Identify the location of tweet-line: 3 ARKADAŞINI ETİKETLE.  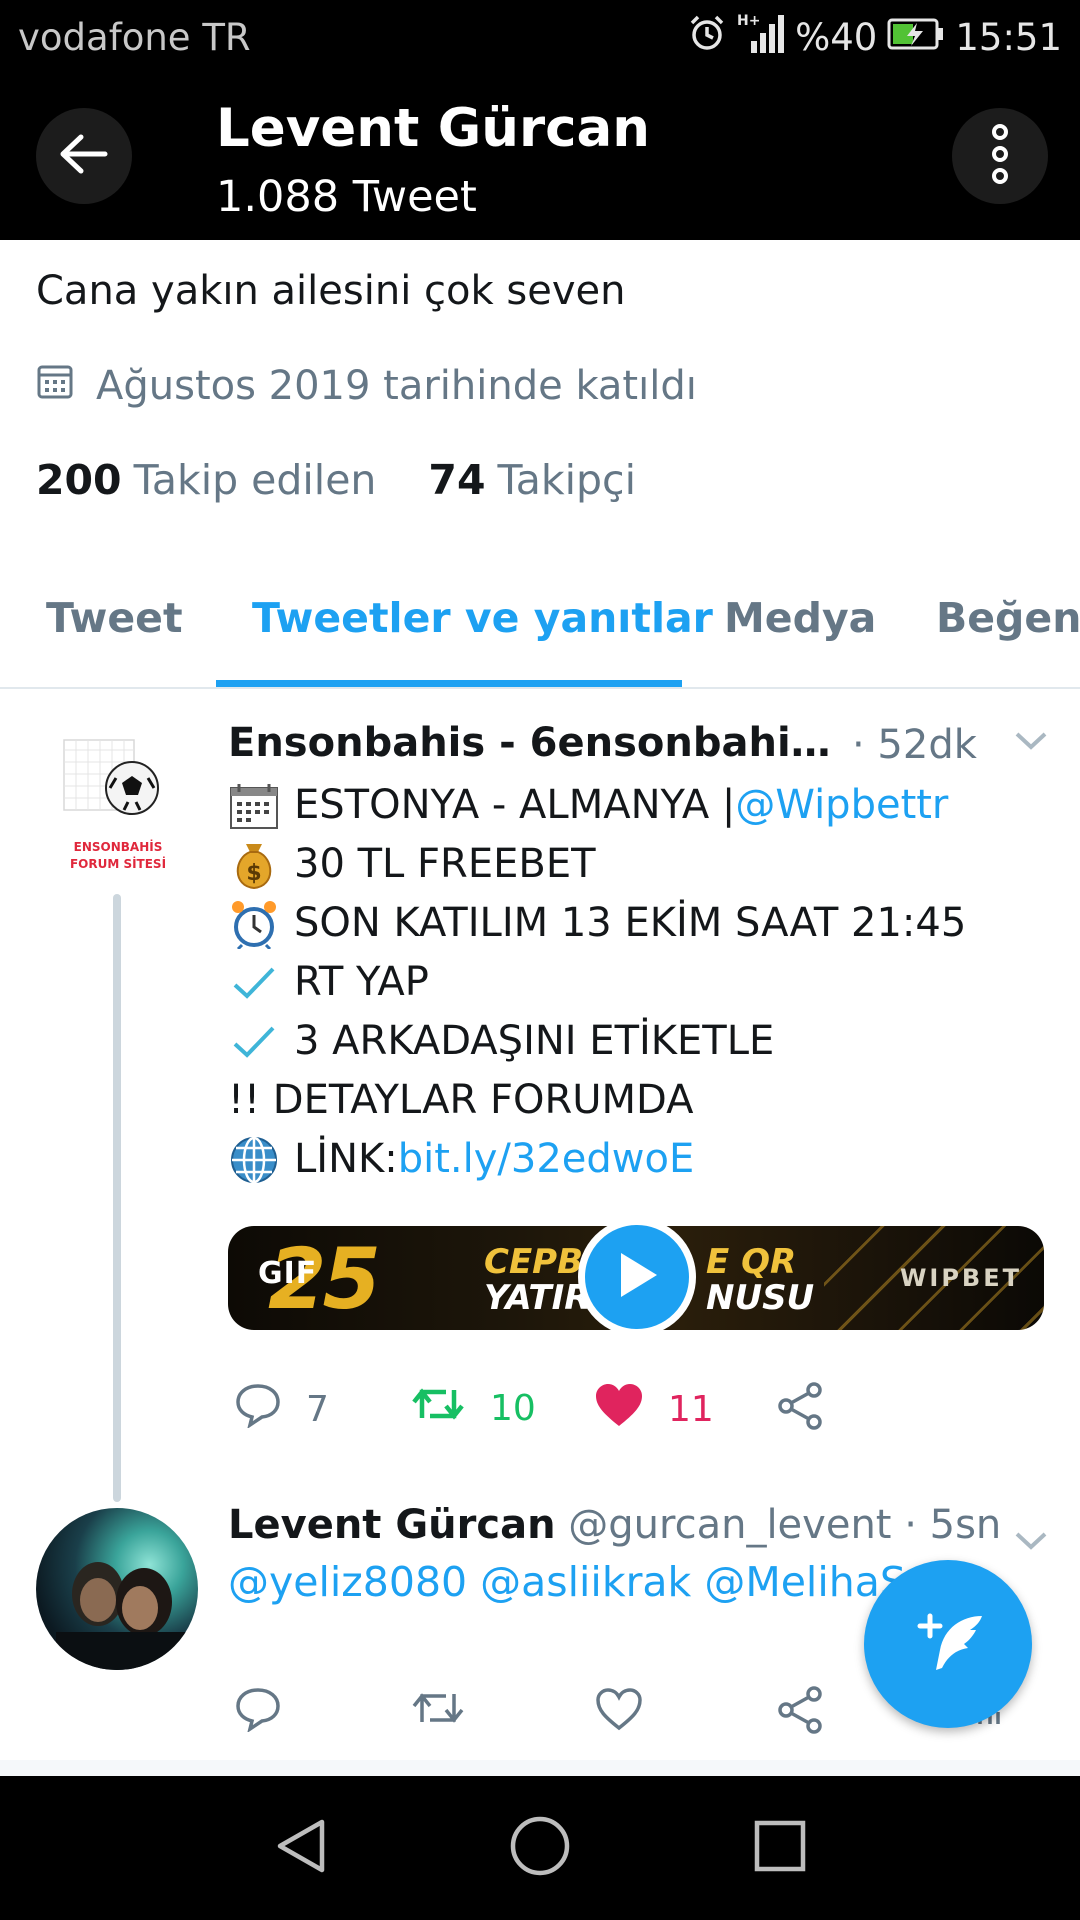
(597, 1041).